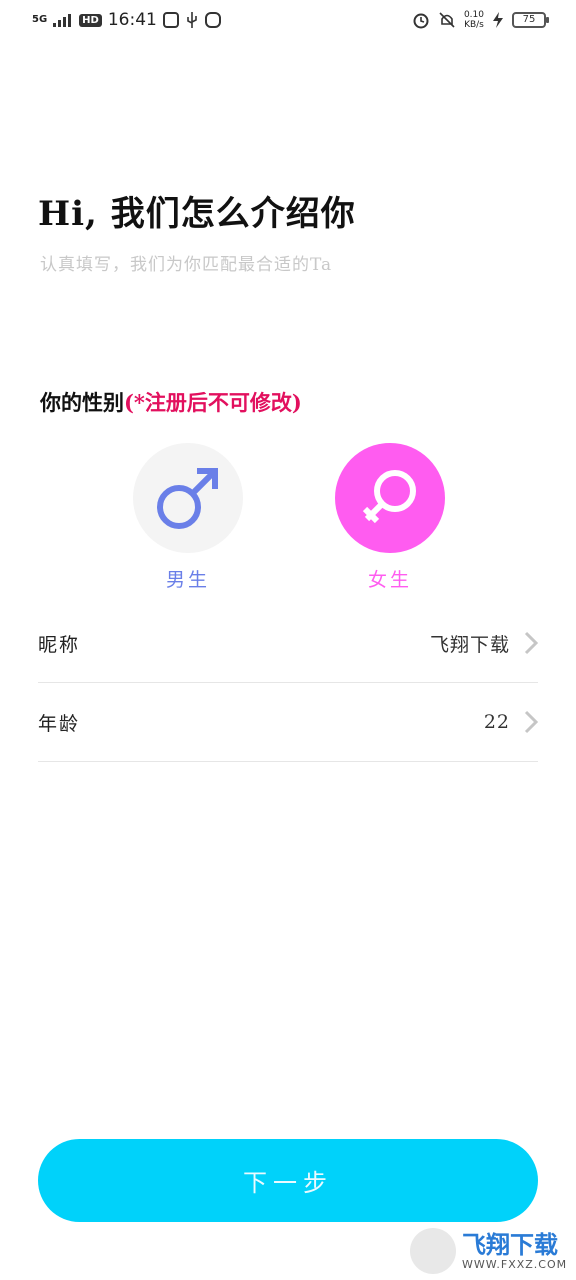 The width and height of the screenshot is (576, 1280). I want to click on gender-label-text: 你的性别, so click(82, 402).